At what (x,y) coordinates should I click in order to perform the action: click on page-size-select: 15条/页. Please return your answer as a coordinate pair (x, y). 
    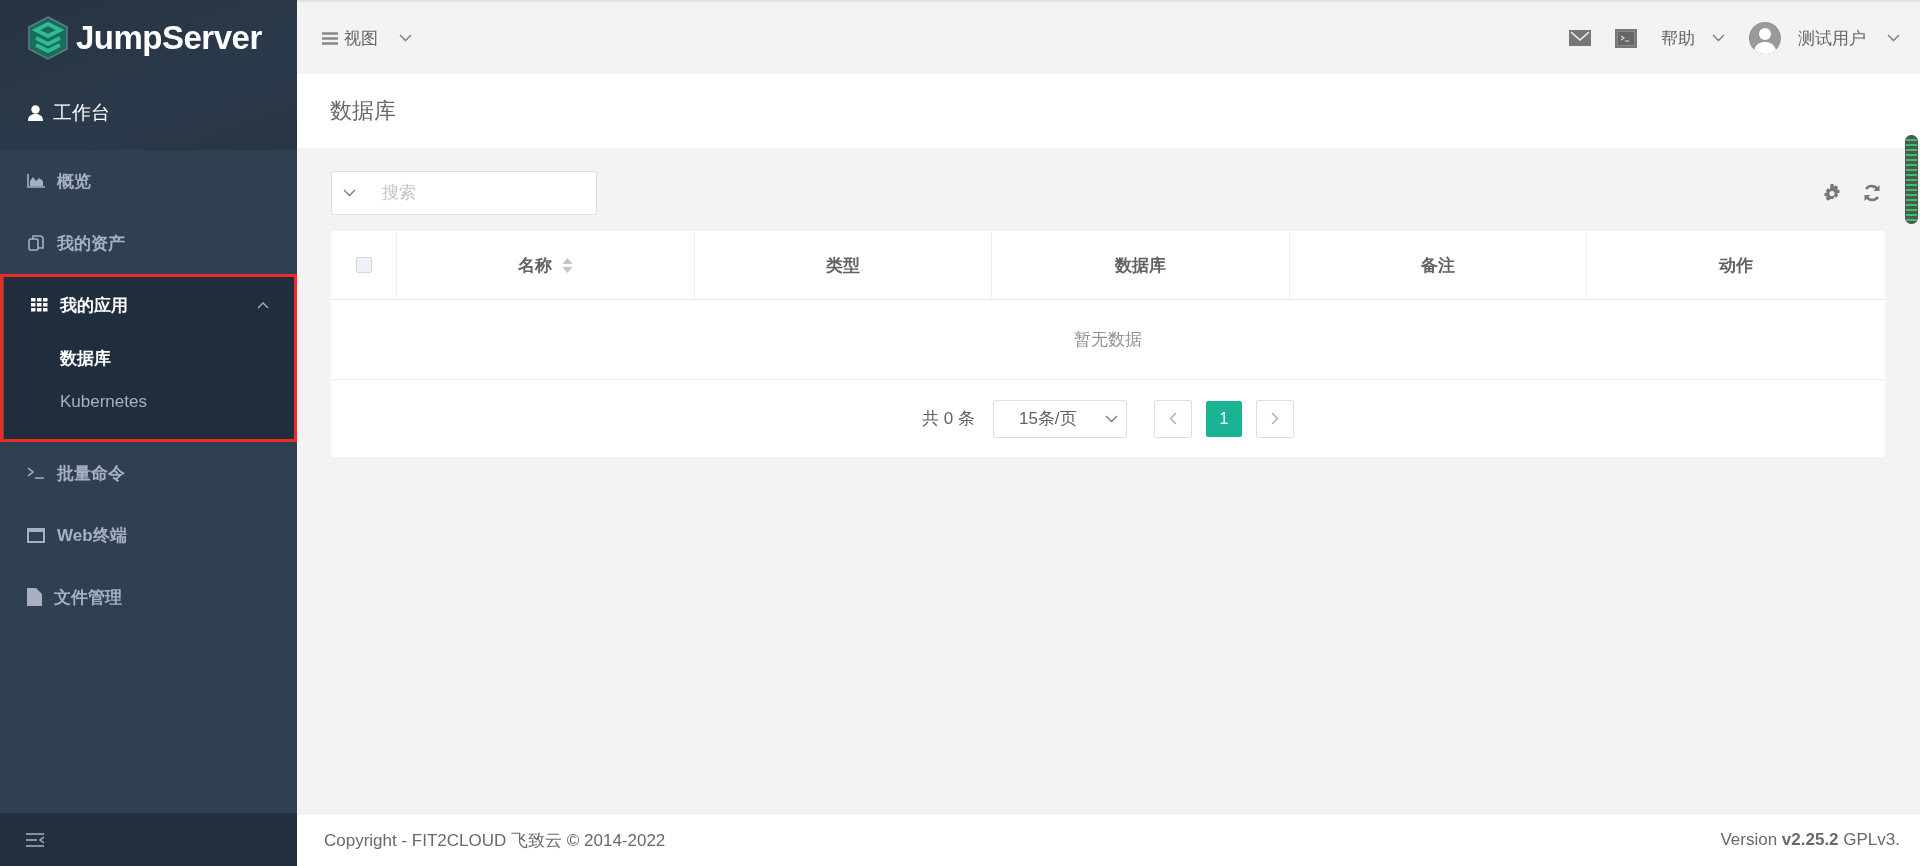
    Looking at the image, I should click on (1059, 418).